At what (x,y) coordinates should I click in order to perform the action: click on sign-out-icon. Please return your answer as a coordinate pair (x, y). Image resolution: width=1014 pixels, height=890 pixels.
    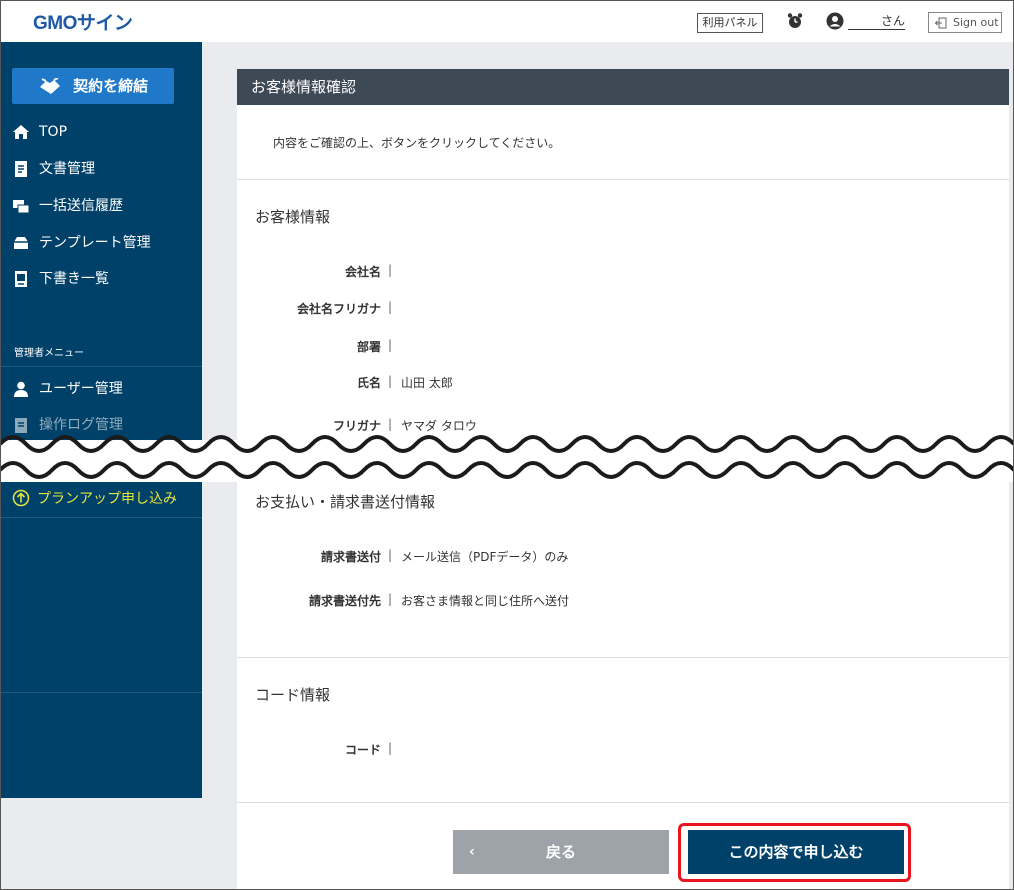
    Looking at the image, I should click on (941, 23).